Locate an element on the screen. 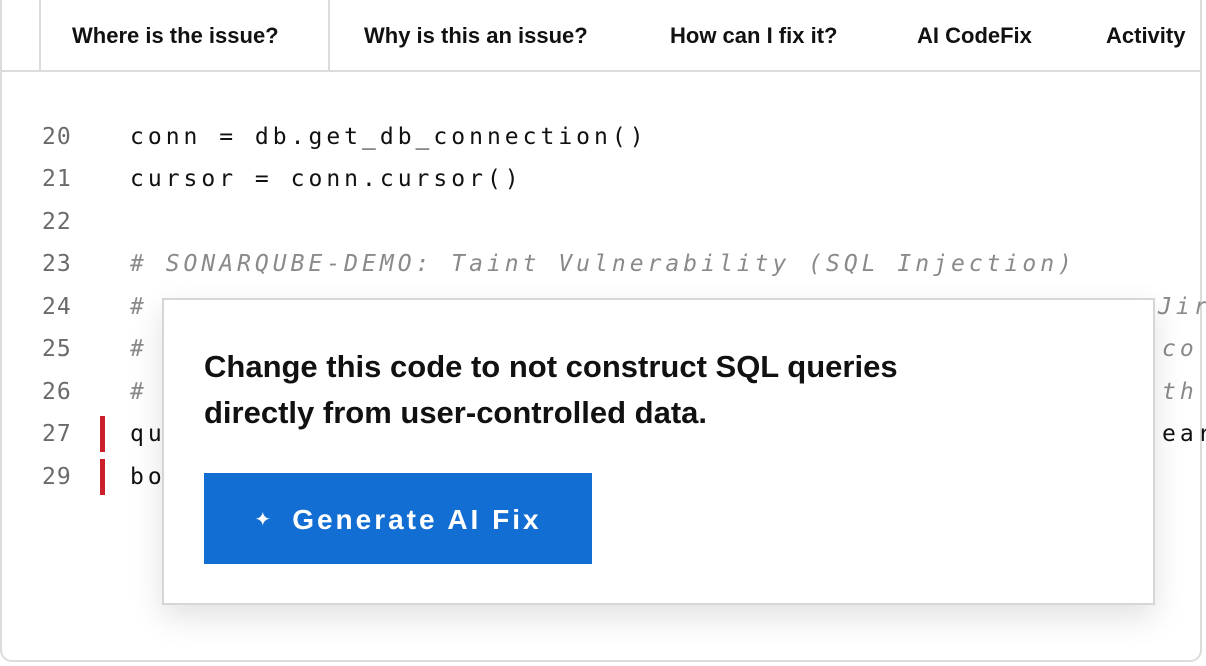 The height and width of the screenshot is (666, 1206). line-number: 24 is located at coordinates (57, 307).